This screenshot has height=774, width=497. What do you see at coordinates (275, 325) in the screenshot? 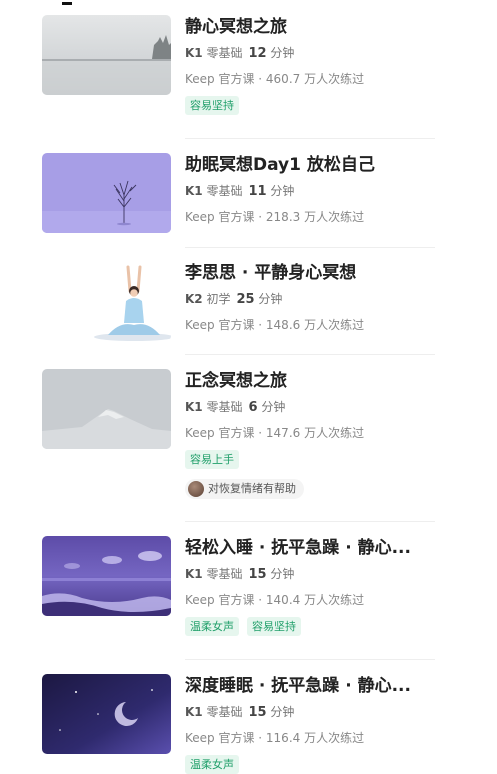
I see `course-source: Keep 官方课 · 148.6 万人次练过` at bounding box center [275, 325].